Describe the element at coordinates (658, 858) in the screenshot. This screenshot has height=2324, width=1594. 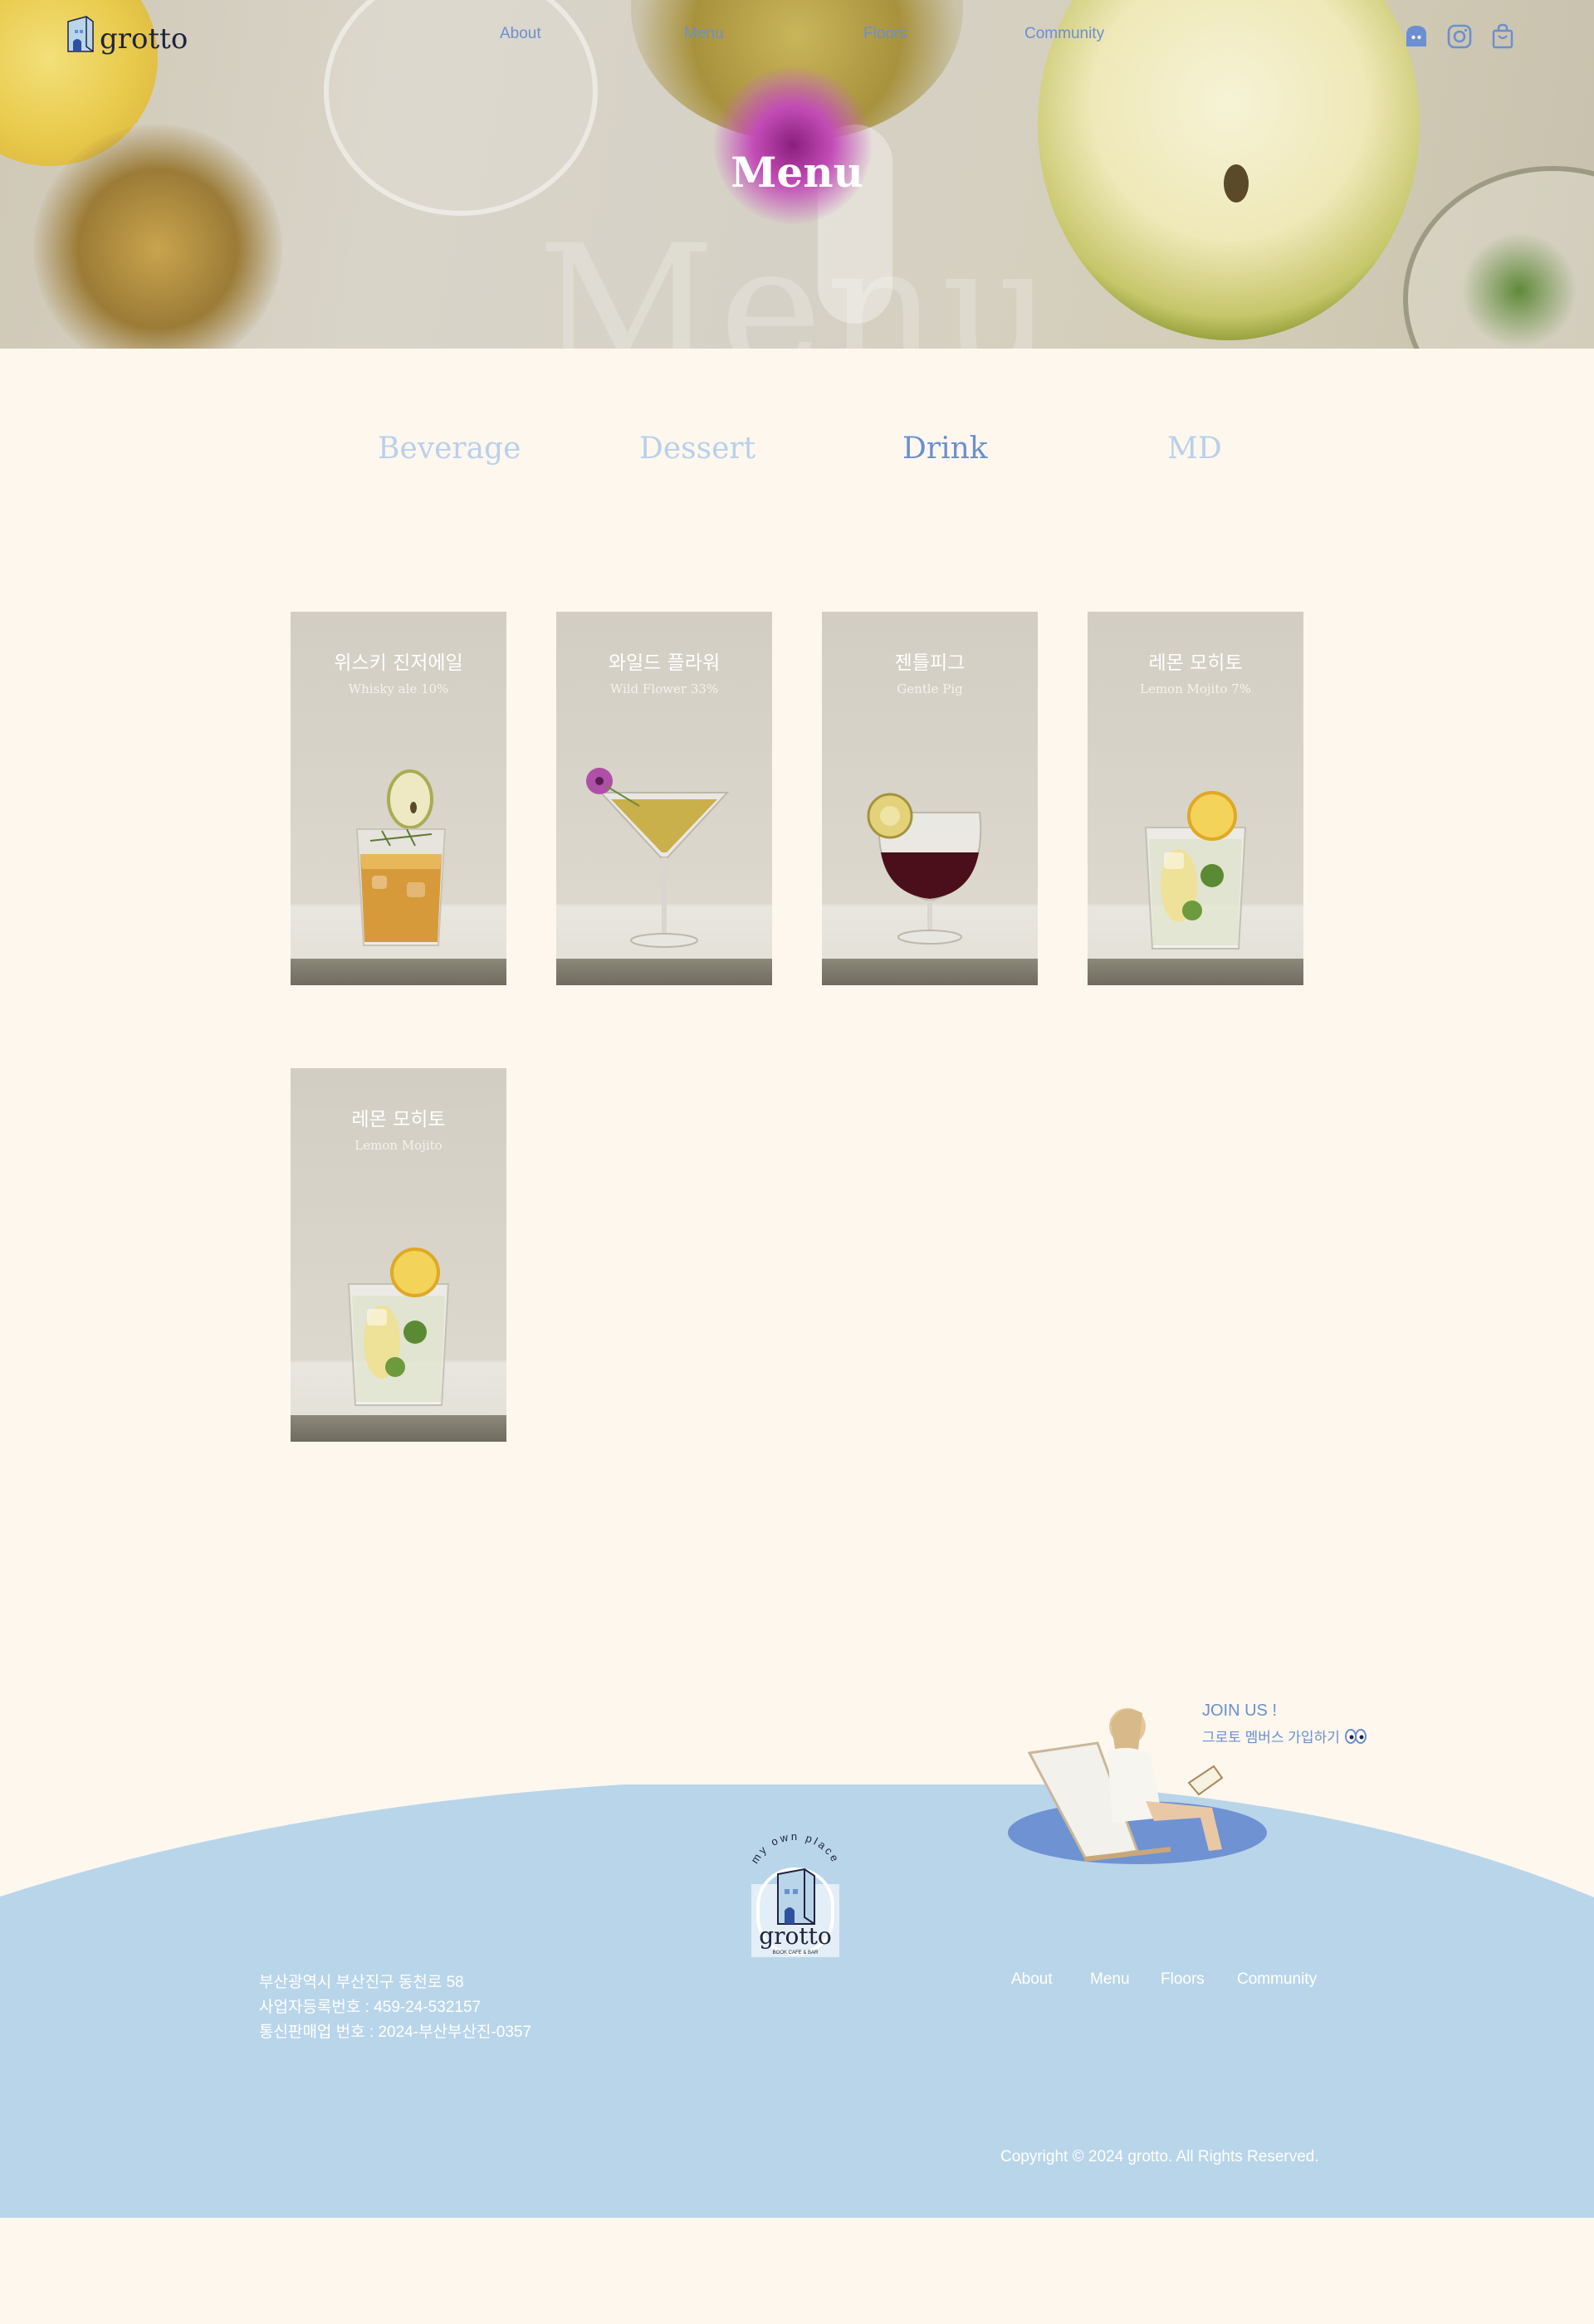
I see `martini-image` at that location.